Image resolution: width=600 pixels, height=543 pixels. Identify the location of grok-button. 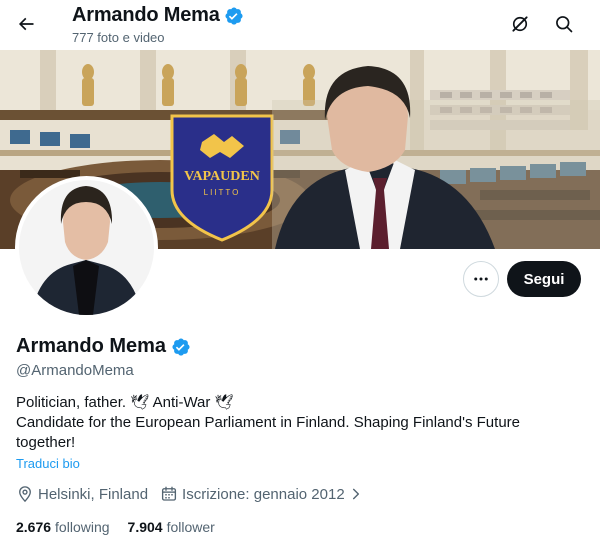
(520, 24).